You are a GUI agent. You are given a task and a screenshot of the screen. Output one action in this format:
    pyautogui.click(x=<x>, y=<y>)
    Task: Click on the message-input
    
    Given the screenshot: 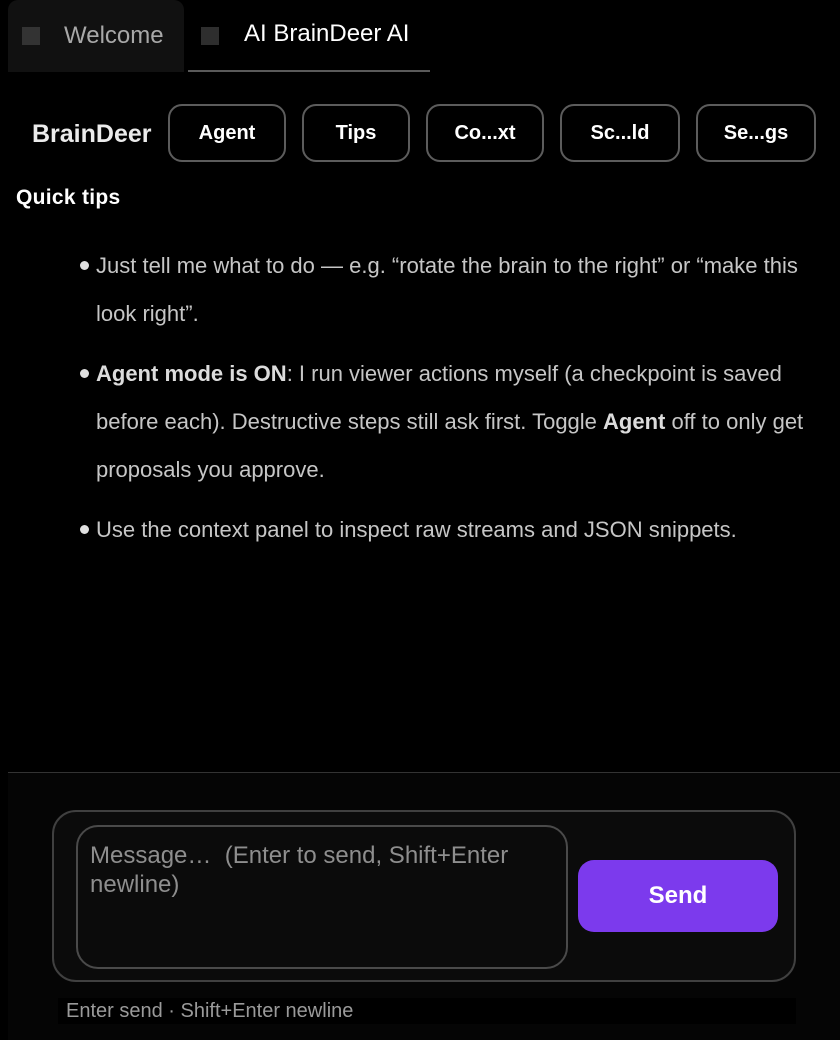 What is the action you would take?
    pyautogui.click(x=322, y=897)
    